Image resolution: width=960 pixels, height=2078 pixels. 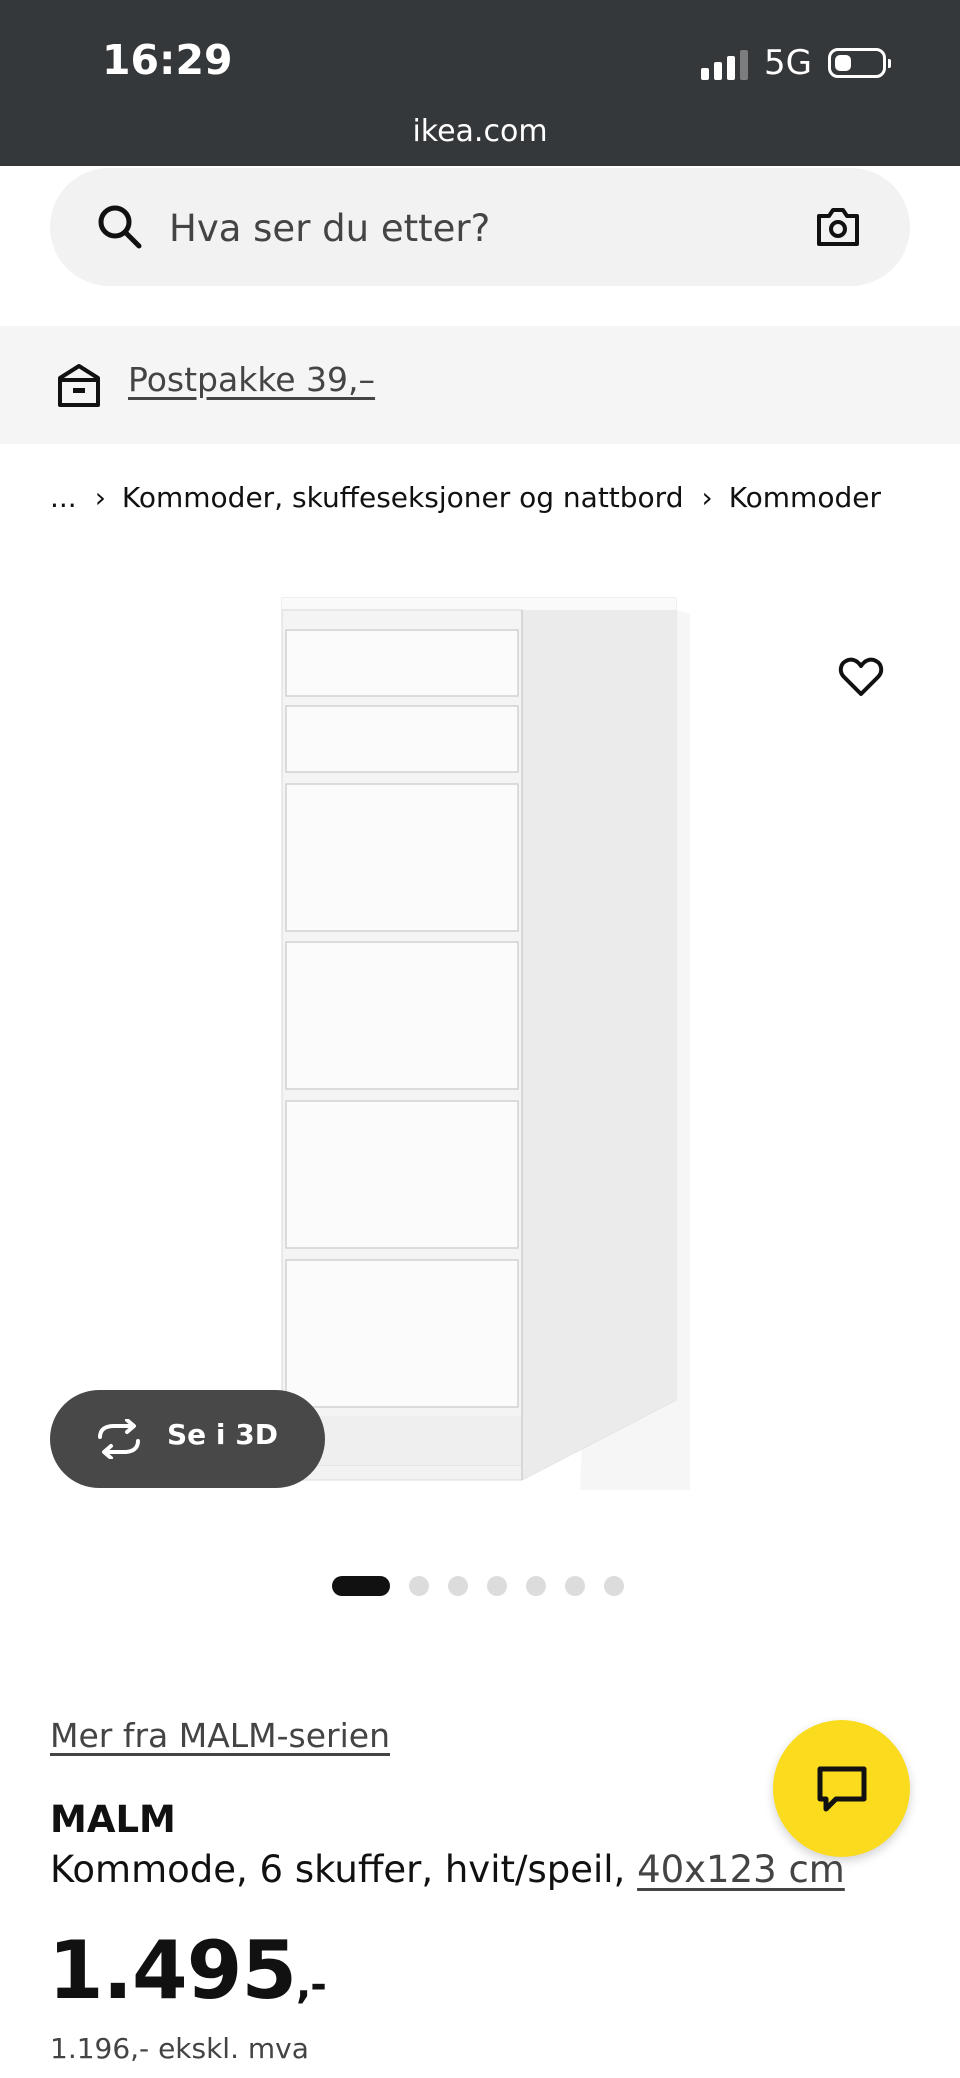 I want to click on product-price: 1.495,-, so click(x=187, y=1970).